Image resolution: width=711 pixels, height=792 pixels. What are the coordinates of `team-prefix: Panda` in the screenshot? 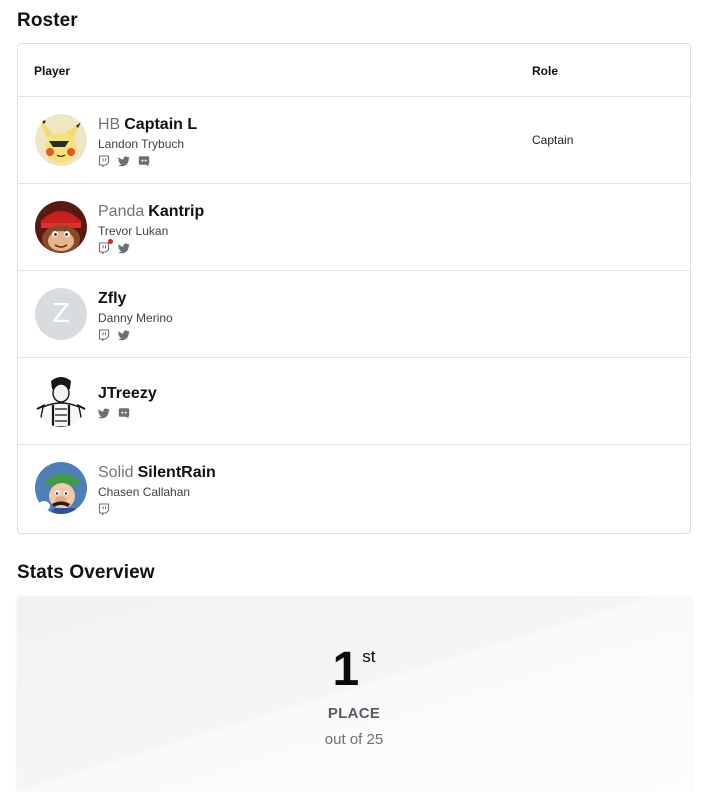 It's located at (121, 211).